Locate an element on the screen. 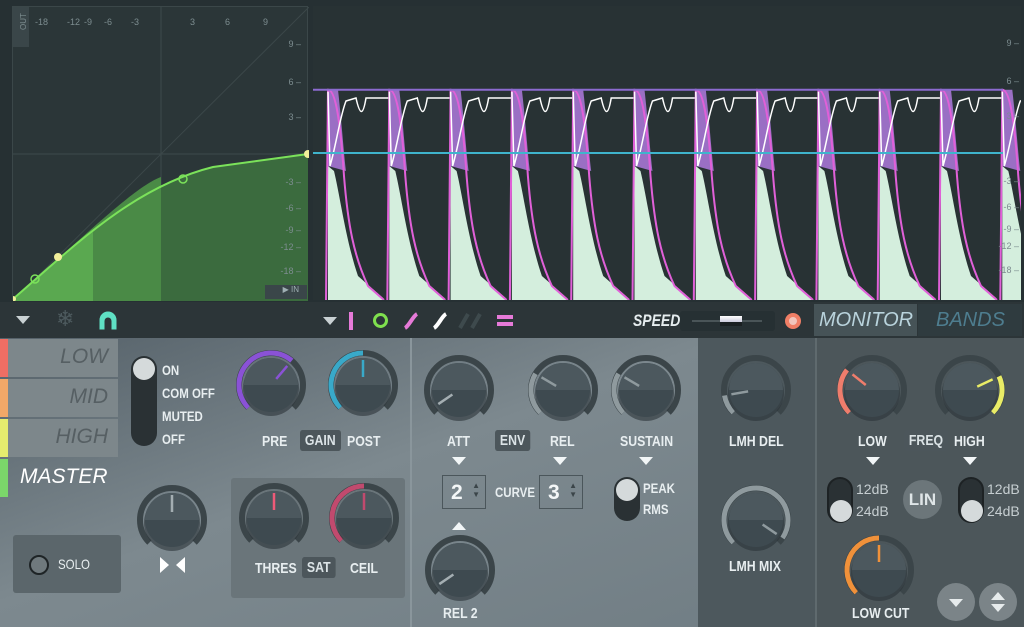 The width and height of the screenshot is (1024, 627). speed-slider-thumb is located at coordinates (730, 321).